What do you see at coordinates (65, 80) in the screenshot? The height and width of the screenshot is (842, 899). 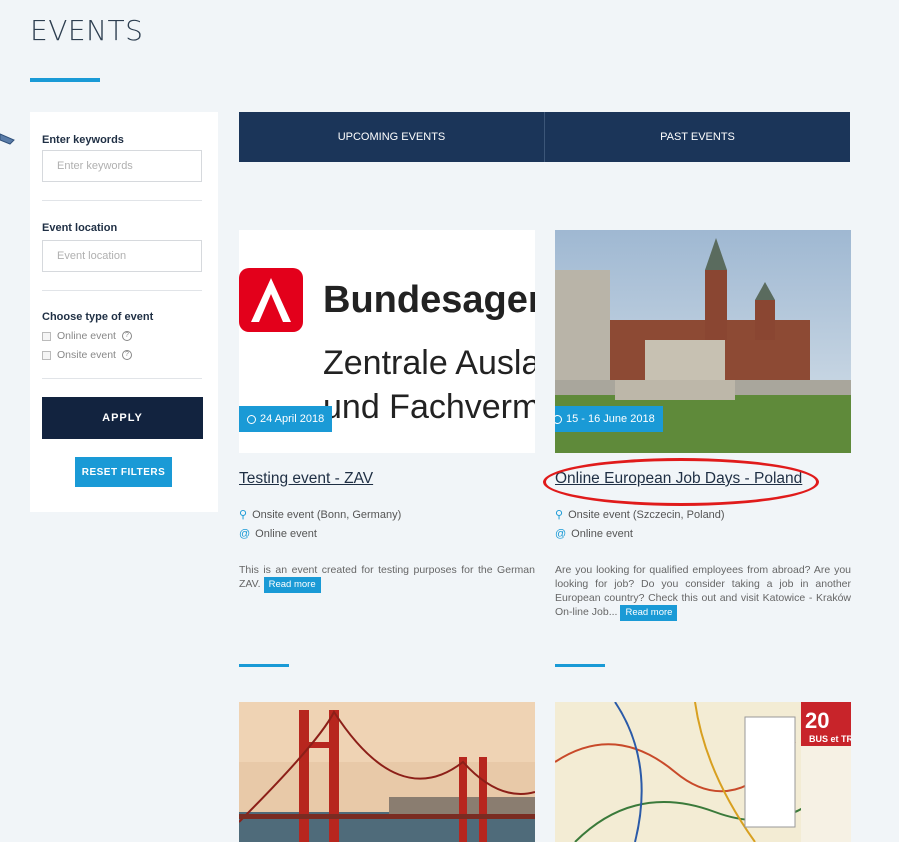 I see `title-underline` at bounding box center [65, 80].